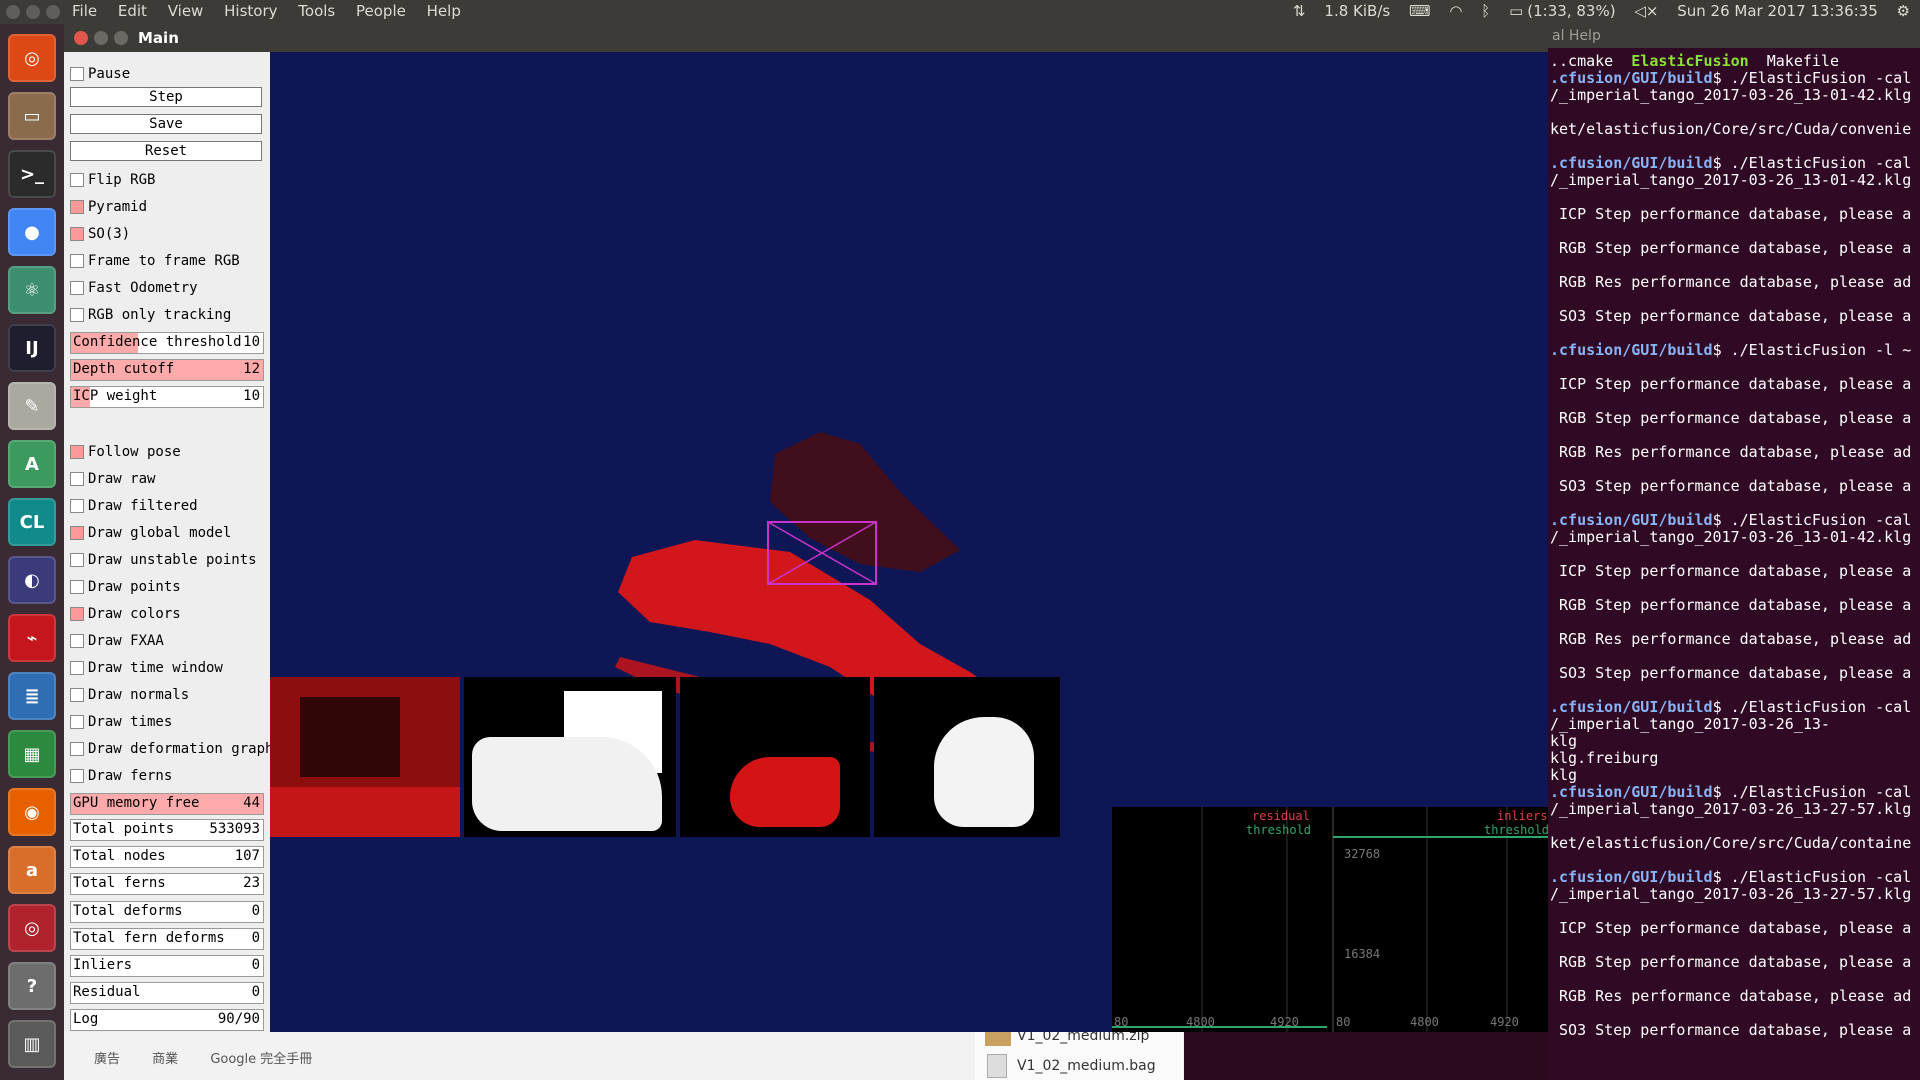  I want to click on checkbox-so3-box, so click(77, 234).